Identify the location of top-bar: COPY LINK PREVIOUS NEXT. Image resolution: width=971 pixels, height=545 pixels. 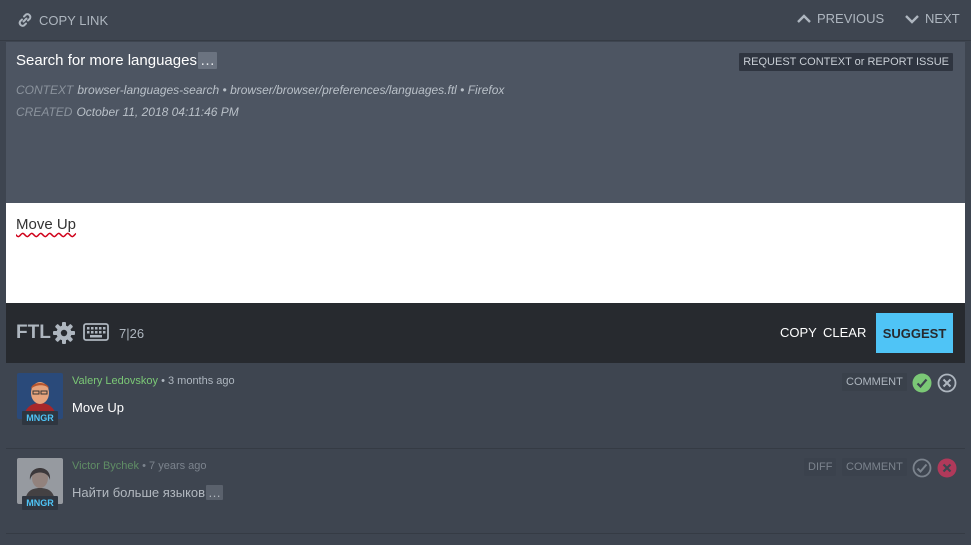
(485, 20).